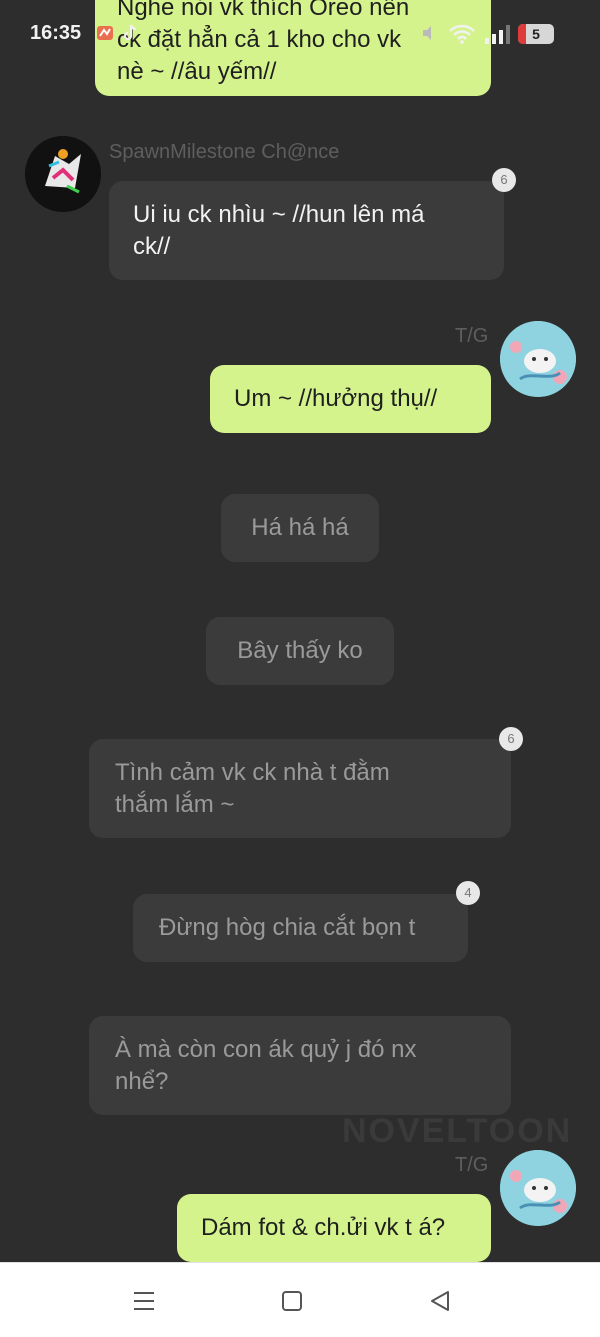 This screenshot has width=600, height=1337. Describe the element at coordinates (497, 34) in the screenshot. I see `signal-icon` at that location.